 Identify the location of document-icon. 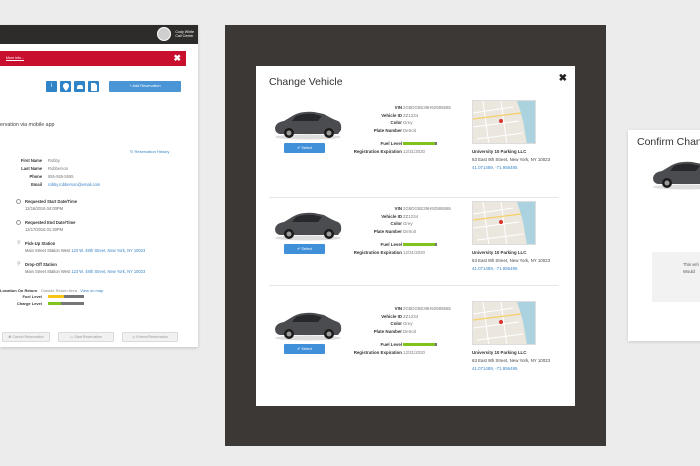
(93, 86).